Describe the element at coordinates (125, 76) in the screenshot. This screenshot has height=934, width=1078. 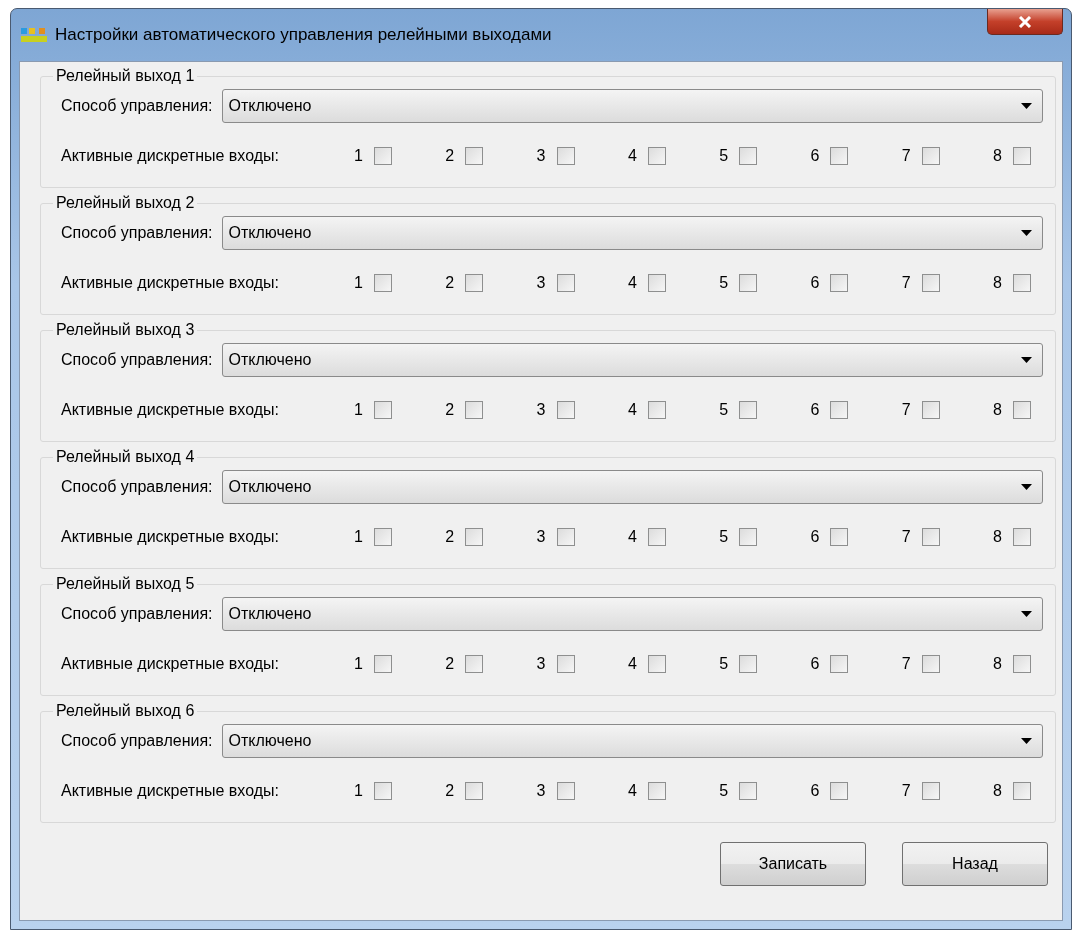
I see `group-title: Релейный выход 1` at that location.